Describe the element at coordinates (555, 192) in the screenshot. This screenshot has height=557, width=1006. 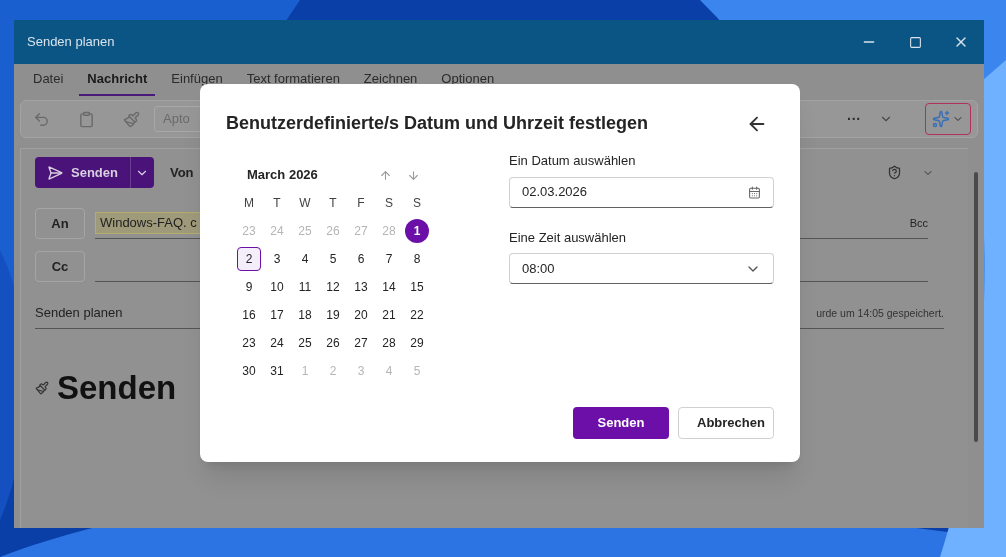
I see `date-value: 02.03.2026` at that location.